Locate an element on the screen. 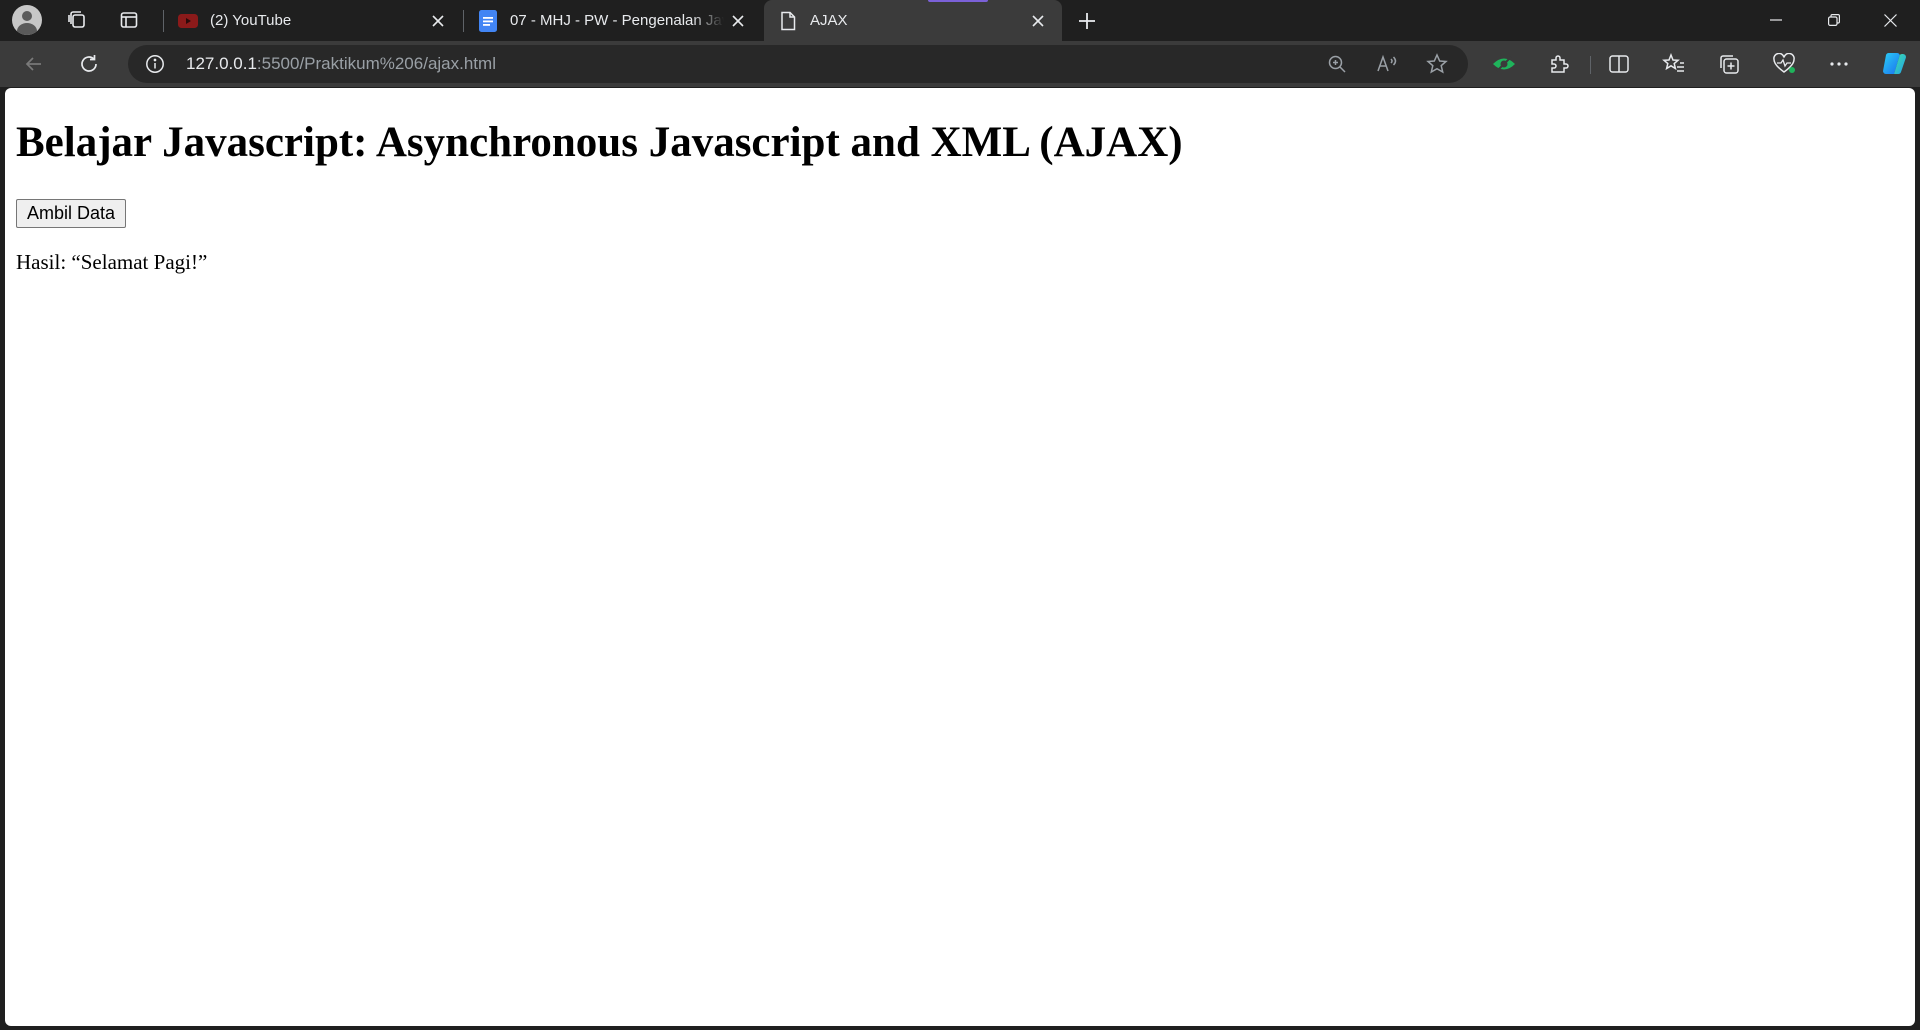 The height and width of the screenshot is (1030, 1920). result-label: Hasil: is located at coordinates (41, 262).